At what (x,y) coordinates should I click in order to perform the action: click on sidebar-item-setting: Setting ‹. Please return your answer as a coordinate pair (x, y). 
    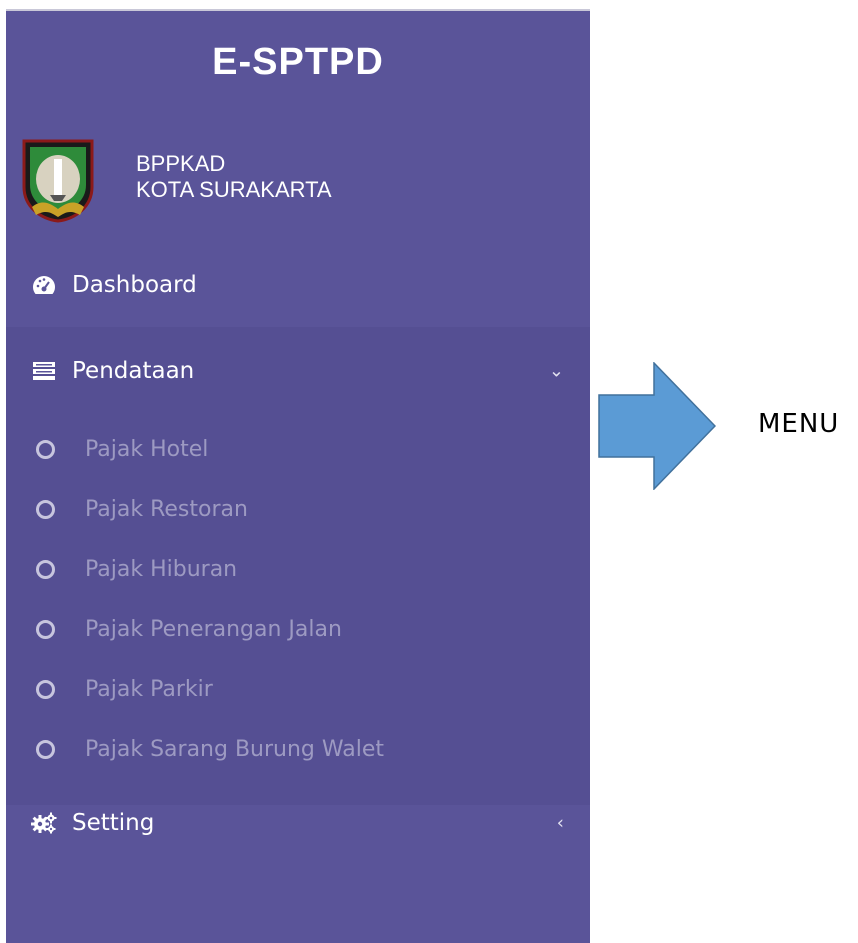
    Looking at the image, I should click on (298, 823).